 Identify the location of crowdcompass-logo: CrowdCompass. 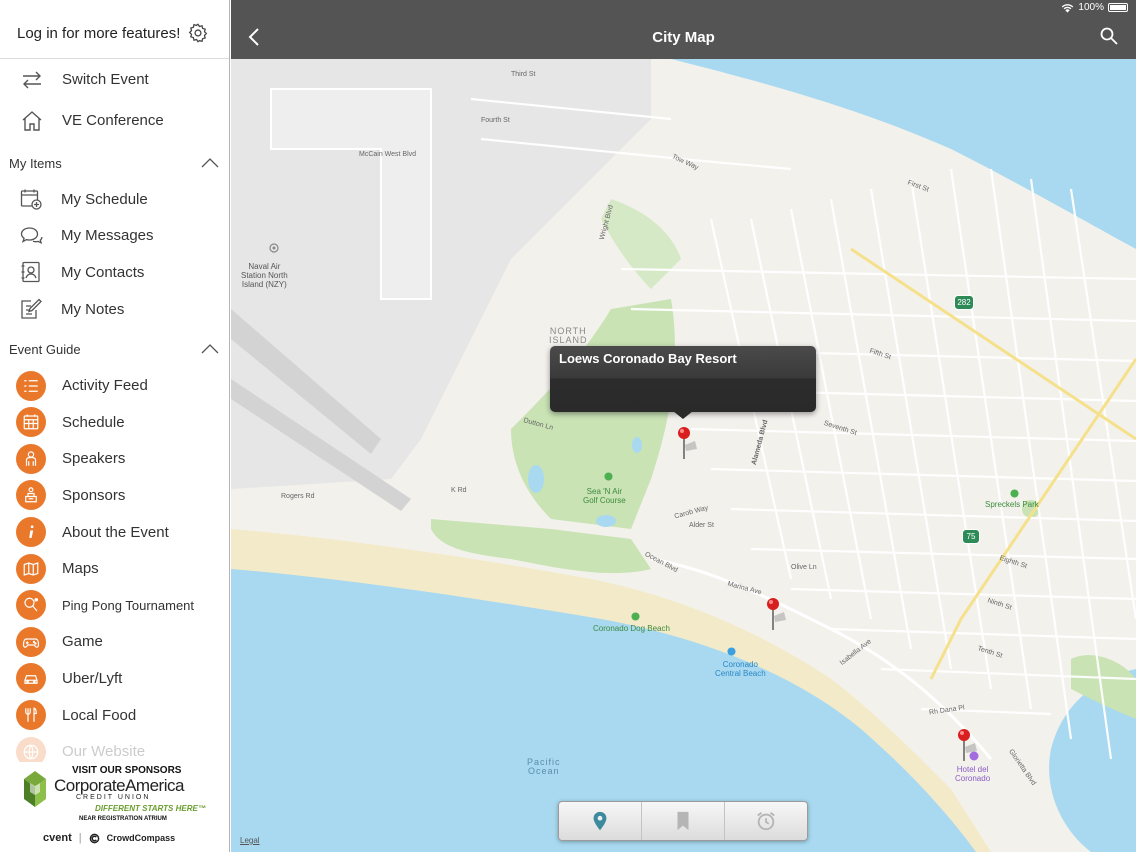
(141, 838).